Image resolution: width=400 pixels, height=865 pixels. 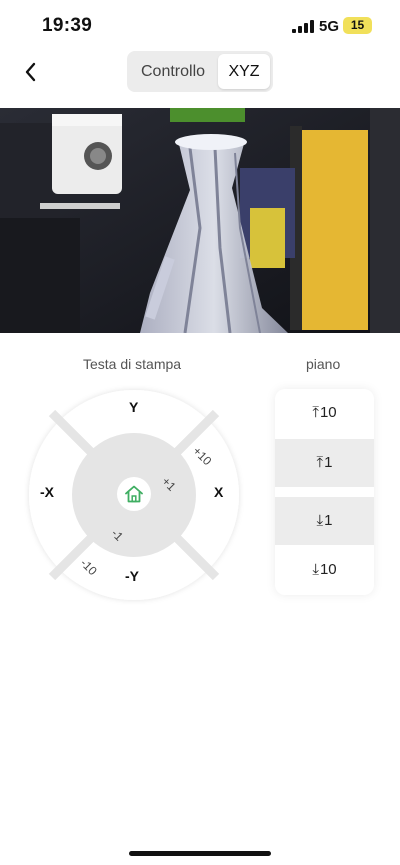 I want to click on z-up-1-button: ⤒1, so click(x=324, y=463).